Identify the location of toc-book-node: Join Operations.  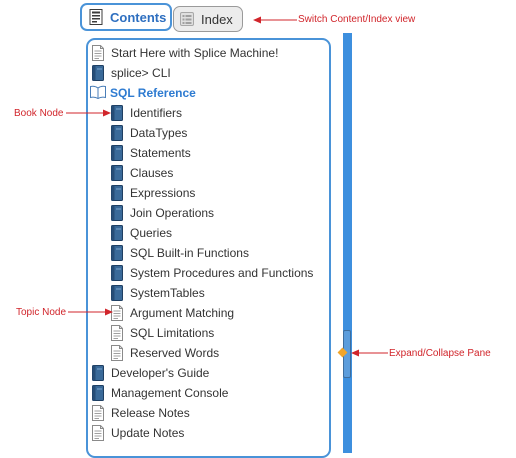
(162, 213).